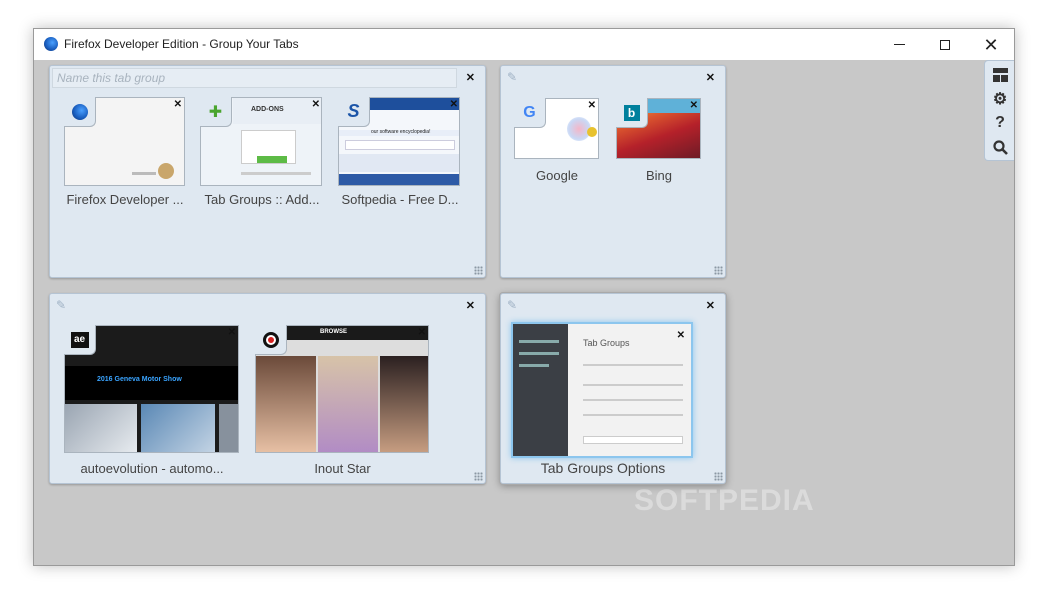 The height and width of the screenshot is (605, 1051). What do you see at coordinates (1000, 122) in the screenshot?
I see `help-icon: ?` at bounding box center [1000, 122].